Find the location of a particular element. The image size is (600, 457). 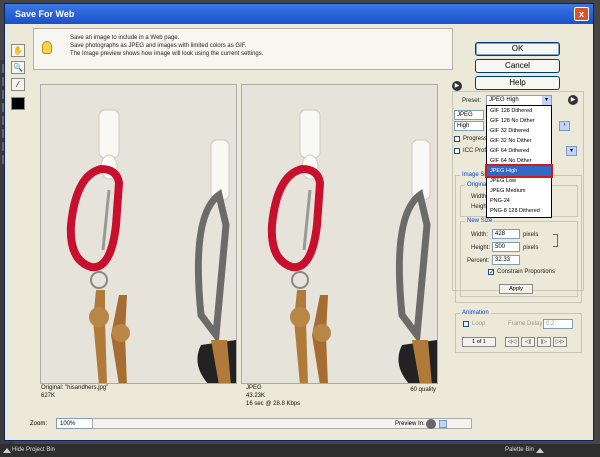

matte-select: ▾ is located at coordinates (571, 151).